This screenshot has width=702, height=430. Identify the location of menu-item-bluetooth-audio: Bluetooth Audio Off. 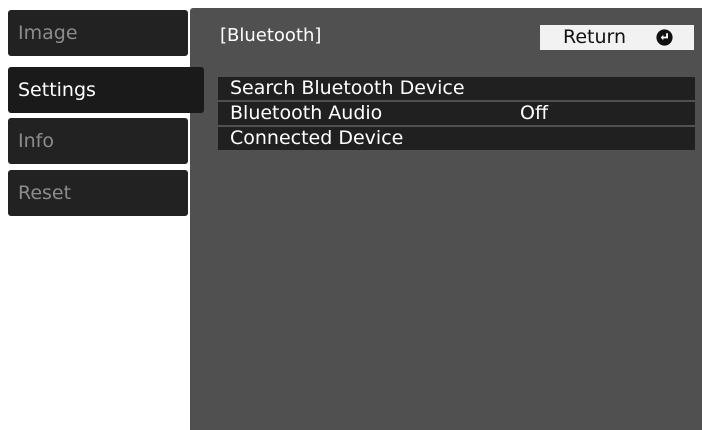
(456, 113).